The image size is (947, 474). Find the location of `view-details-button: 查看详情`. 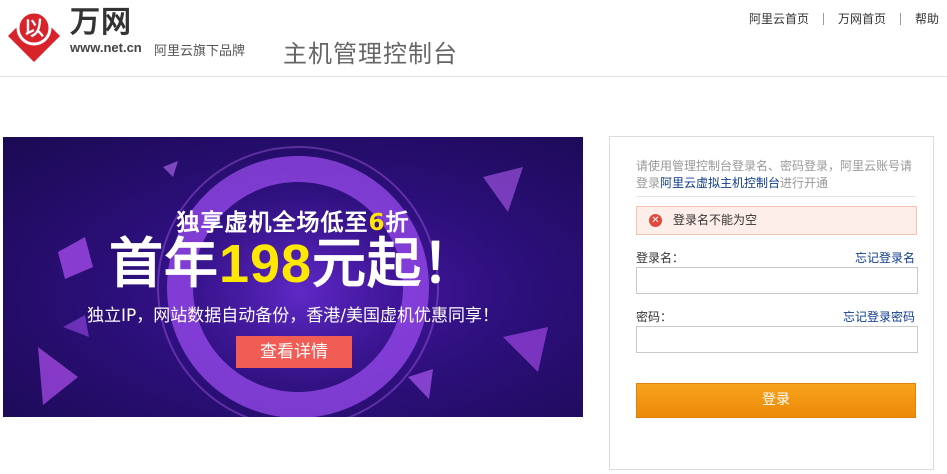

view-details-button: 查看详情 is located at coordinates (294, 352).